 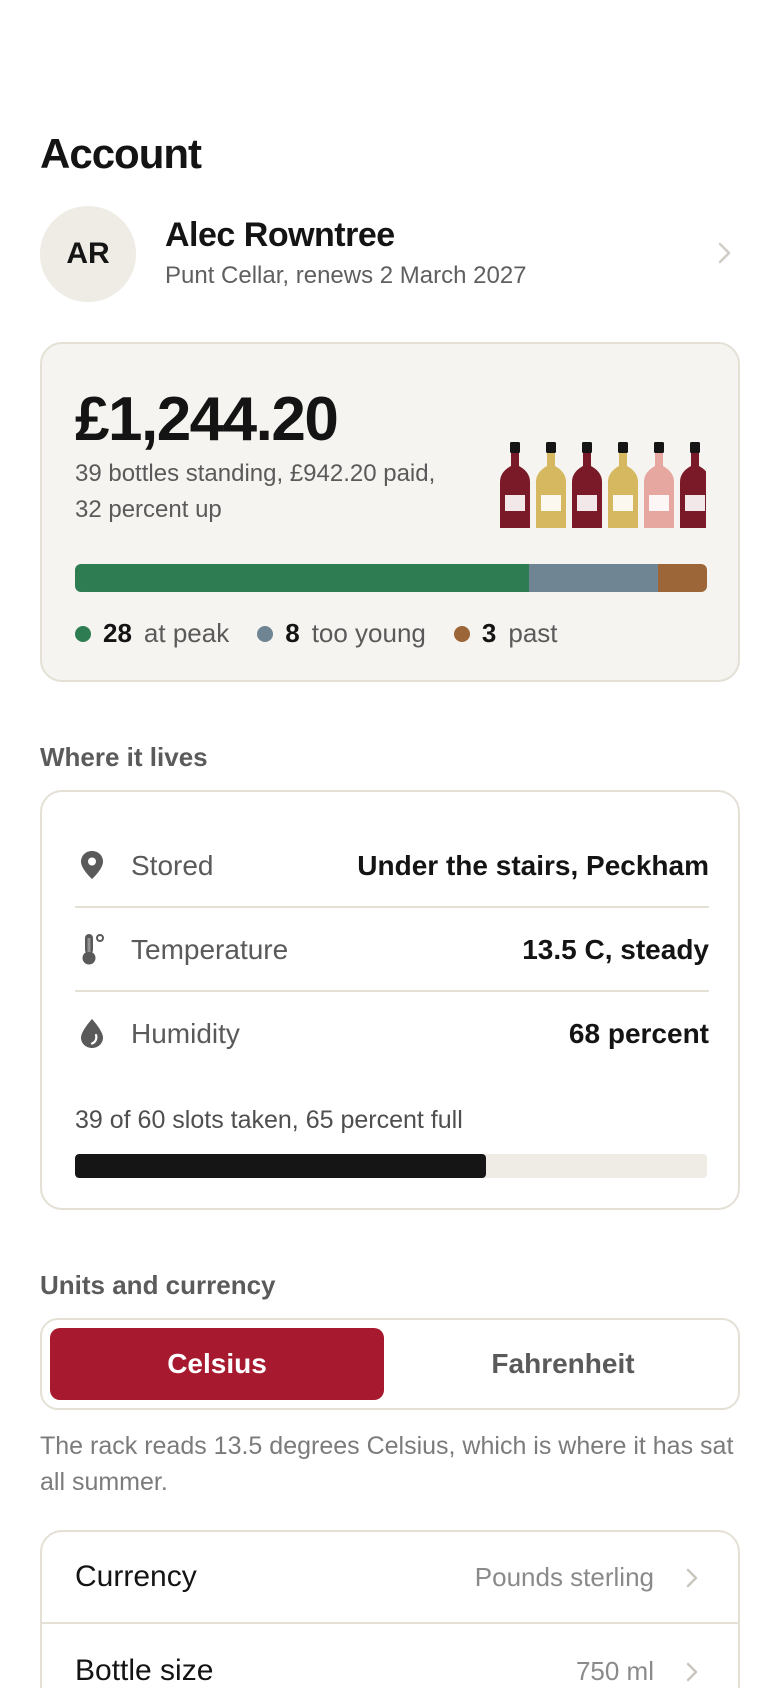 I want to click on legend-item-at-peak: 28 at peak, so click(x=152, y=633).